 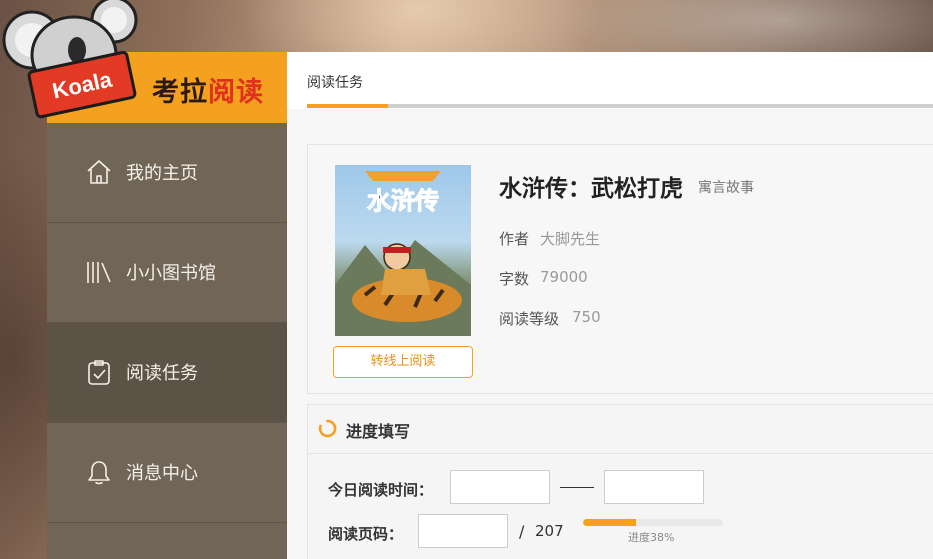 What do you see at coordinates (236, 92) in the screenshot?
I see `brand-name-part2: 阅读` at bounding box center [236, 92].